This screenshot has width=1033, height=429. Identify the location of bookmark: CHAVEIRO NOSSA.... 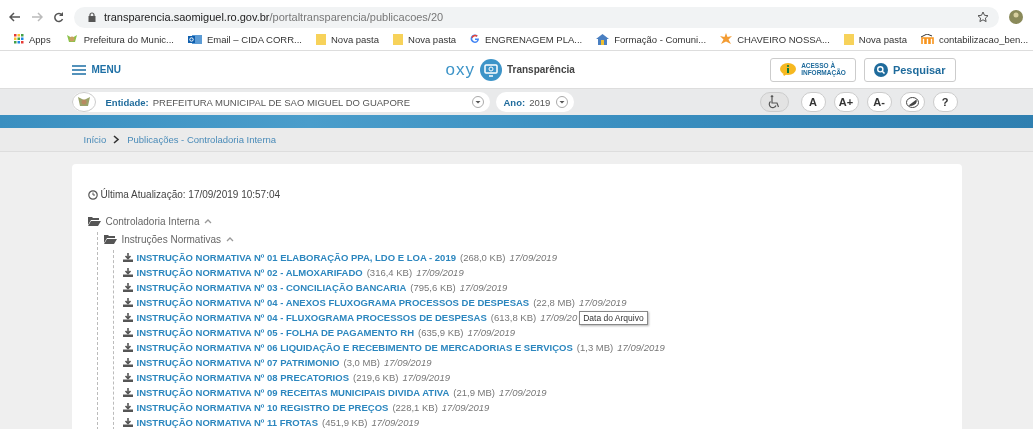
(775, 39).